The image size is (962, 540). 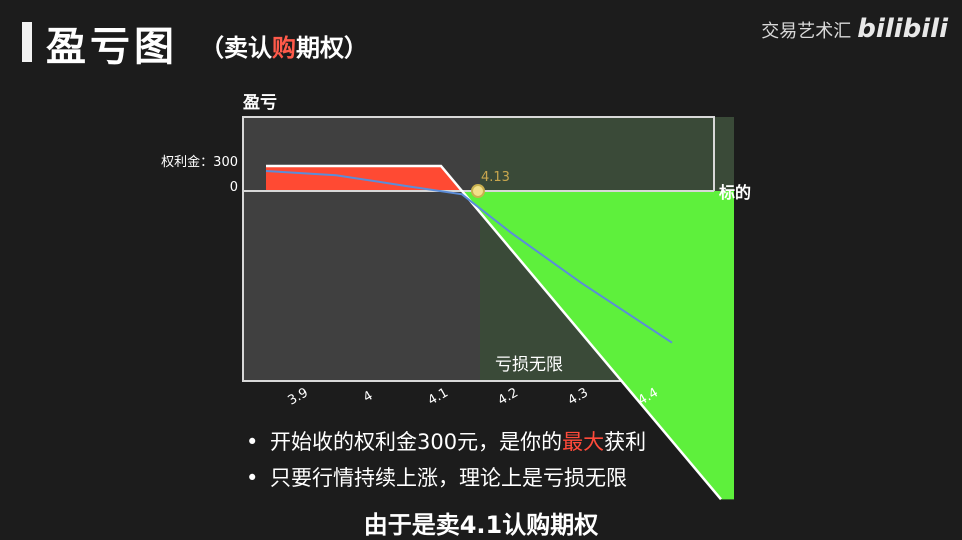 I want to click on bullet-highlight: 最大, so click(x=583, y=442).